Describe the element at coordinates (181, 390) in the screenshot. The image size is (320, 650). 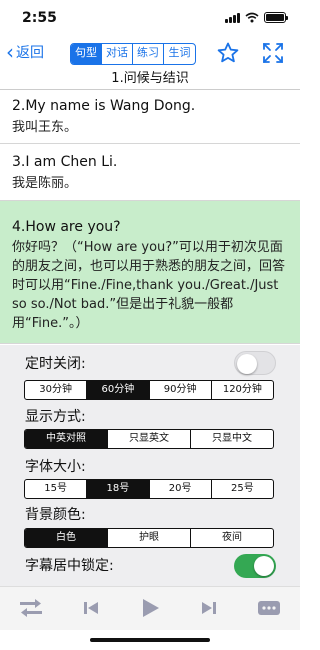
I see `timer-option-90: 90分钟` at that location.